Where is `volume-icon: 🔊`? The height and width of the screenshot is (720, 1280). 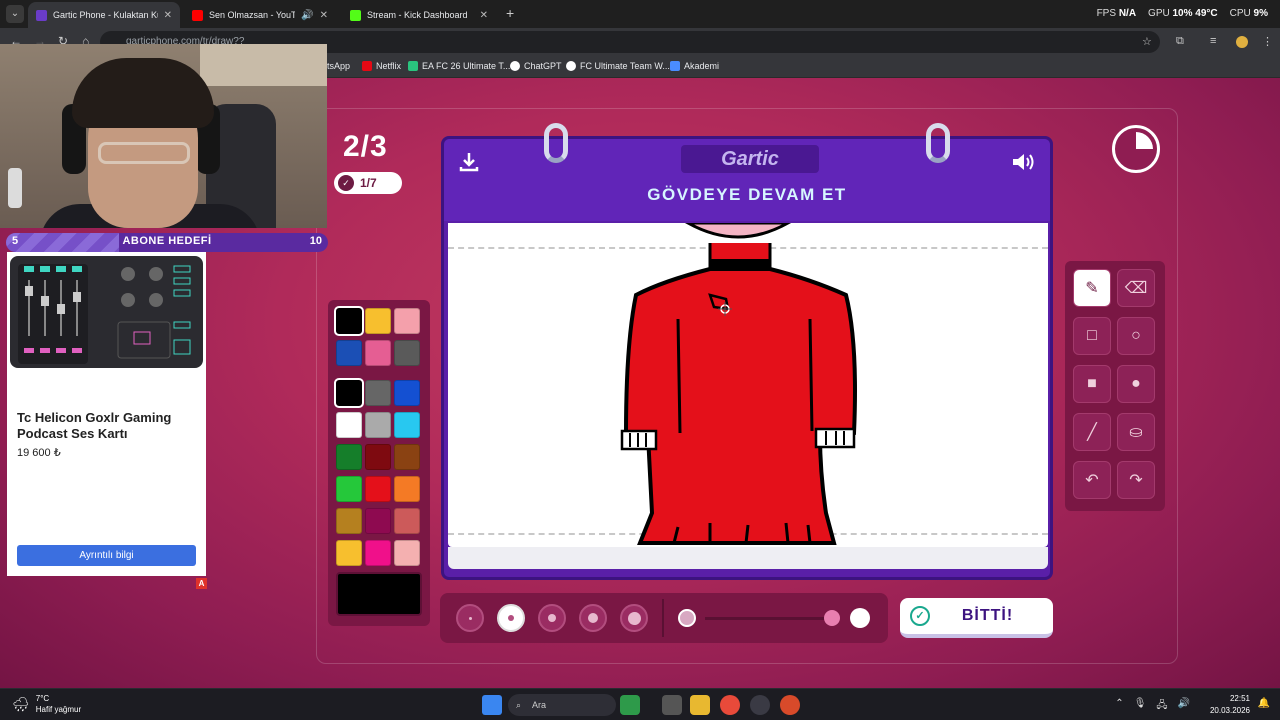
volume-icon: 🔊 is located at coordinates (1184, 706).